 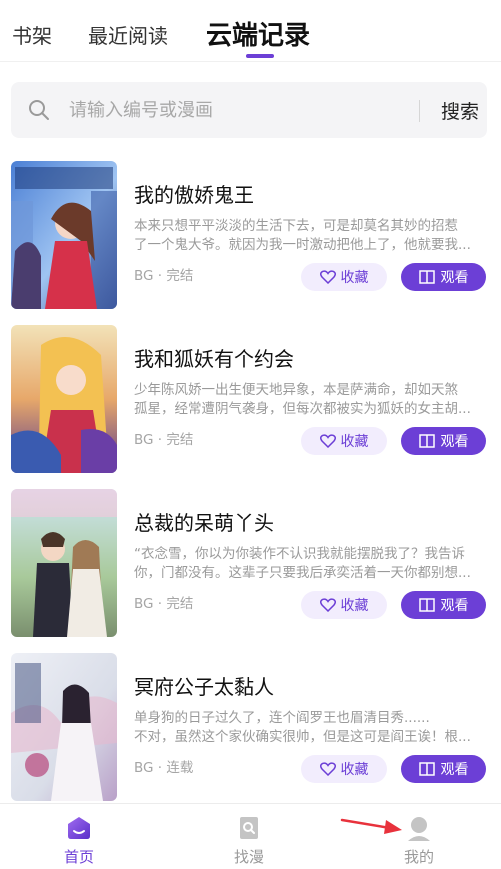 What do you see at coordinates (128, 34) in the screenshot?
I see `tab-recent-reading: 最近阅读` at bounding box center [128, 34].